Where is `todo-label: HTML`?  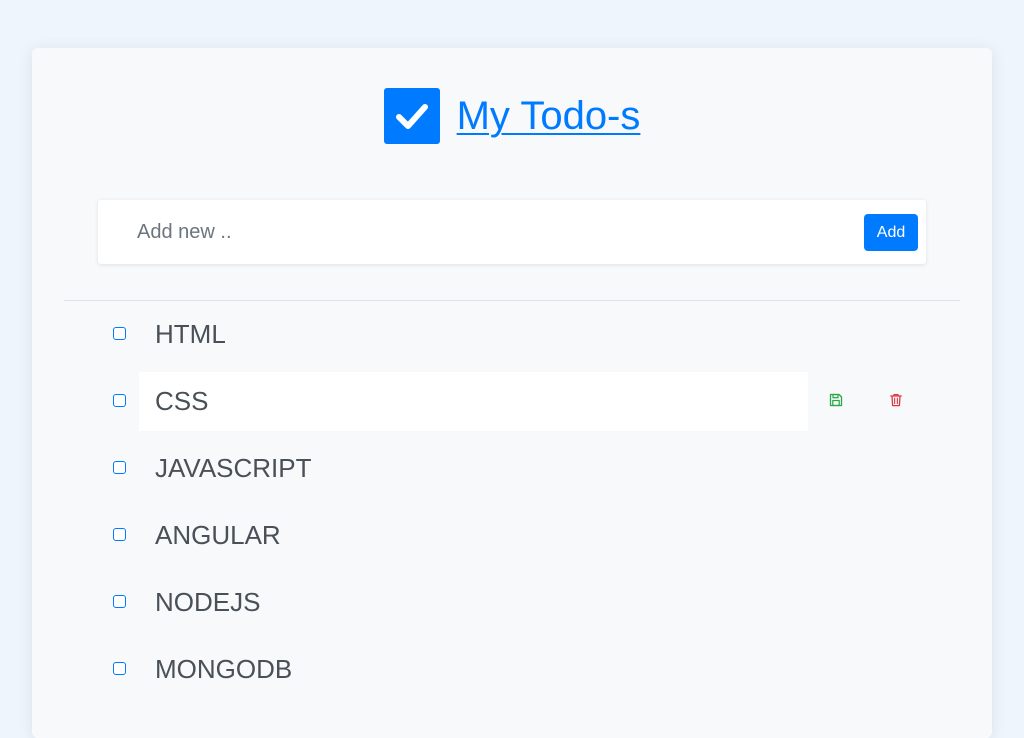 todo-label: HTML is located at coordinates (473, 334).